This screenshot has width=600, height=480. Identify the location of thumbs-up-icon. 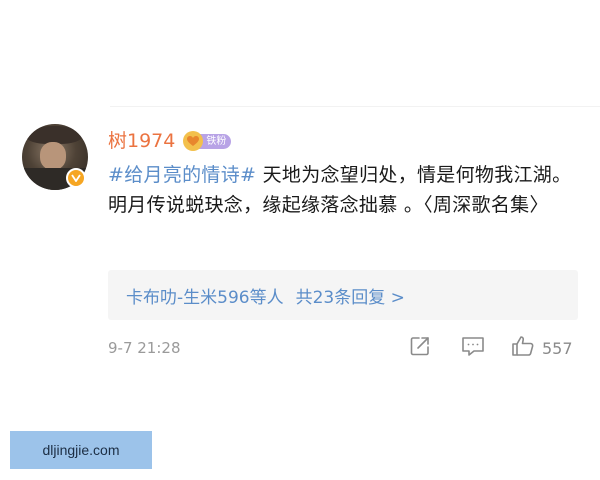
(523, 348).